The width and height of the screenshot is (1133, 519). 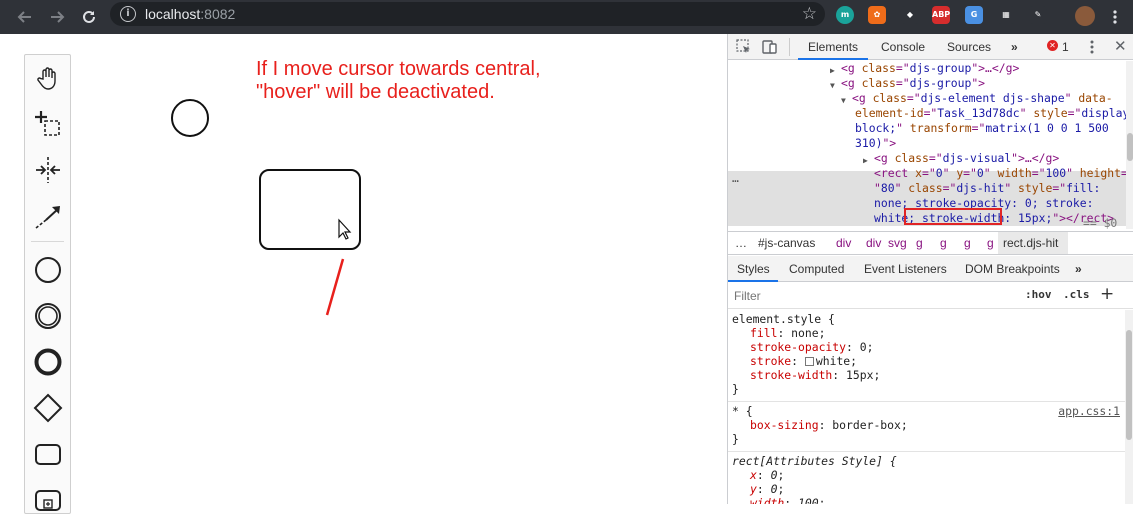 I want to click on dom-scrollbar, so click(x=1129, y=145).